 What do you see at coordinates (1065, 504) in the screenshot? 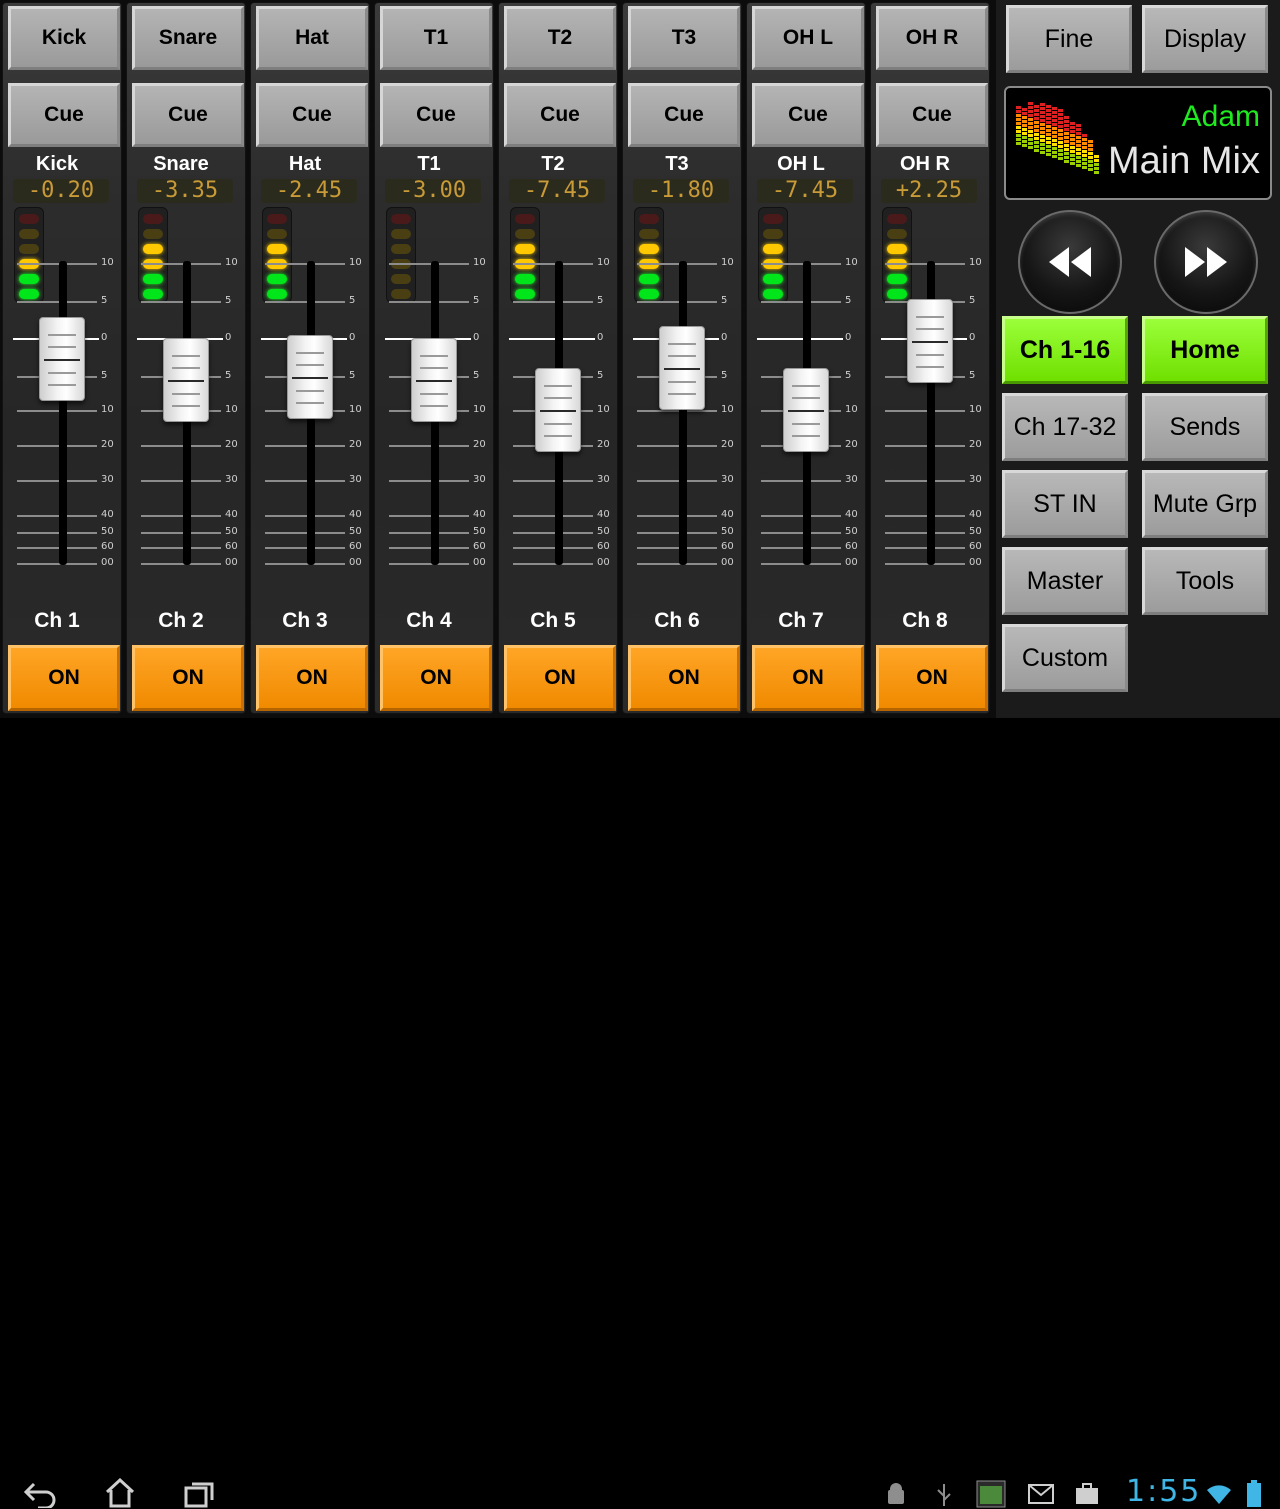
I see `nav-button-st-in: ST IN` at bounding box center [1065, 504].